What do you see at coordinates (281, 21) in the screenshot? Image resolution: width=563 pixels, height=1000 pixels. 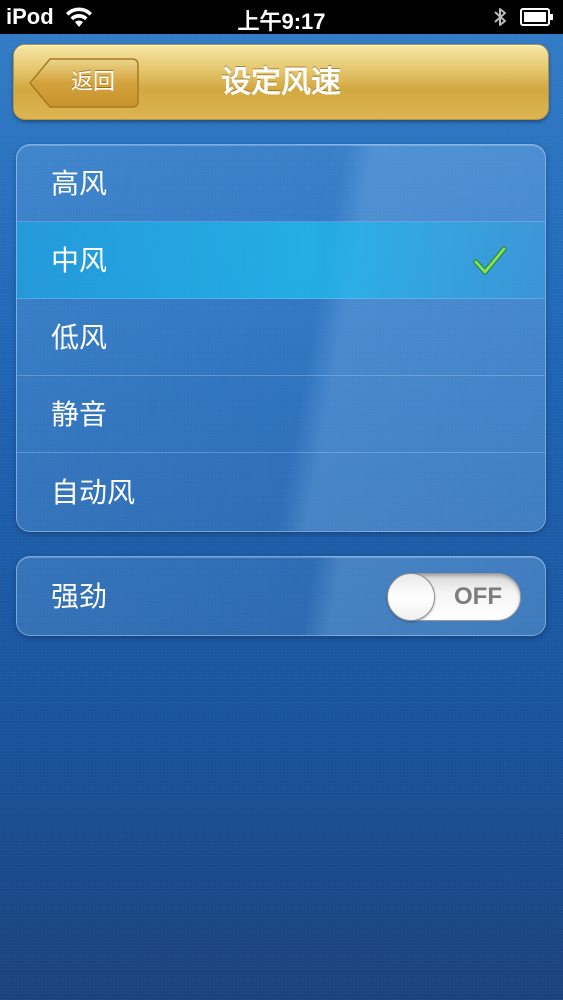 I see `status-time: 上午9:17` at bounding box center [281, 21].